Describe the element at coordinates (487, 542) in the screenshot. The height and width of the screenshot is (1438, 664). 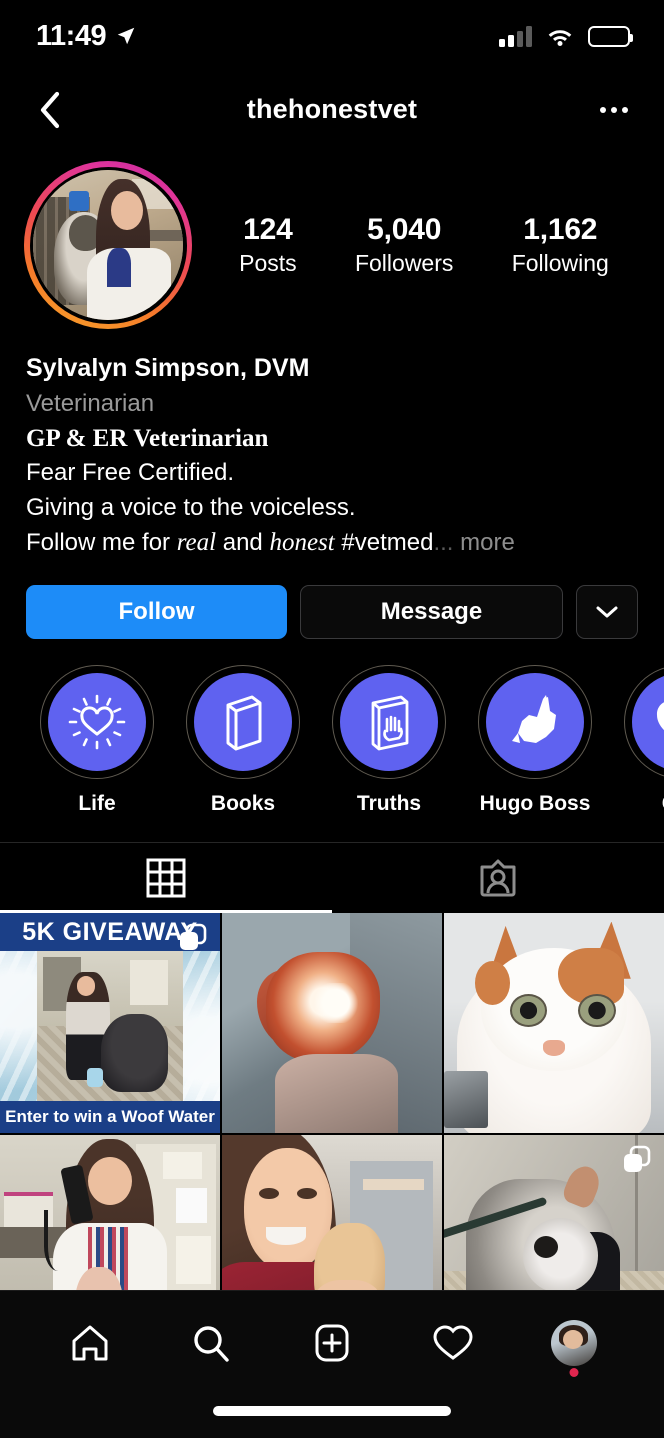
I see `bio-more-link: more` at that location.